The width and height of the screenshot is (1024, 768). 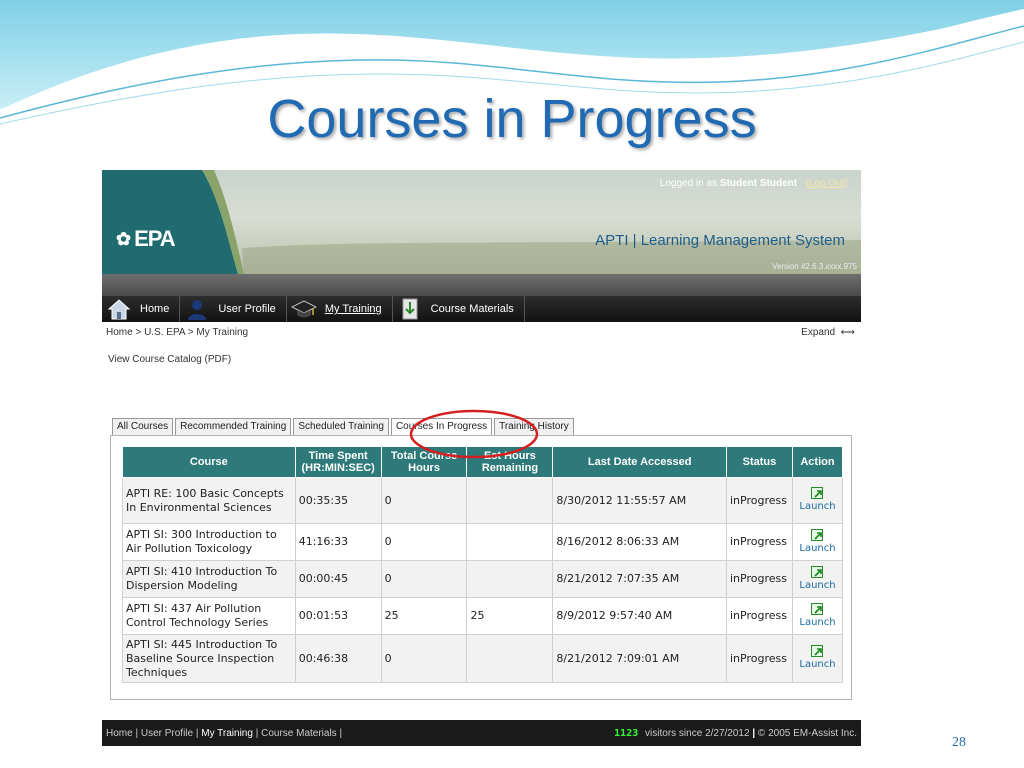 What do you see at coordinates (341, 426) in the screenshot?
I see `tab-scheduled-training: Scheduled Training` at bounding box center [341, 426].